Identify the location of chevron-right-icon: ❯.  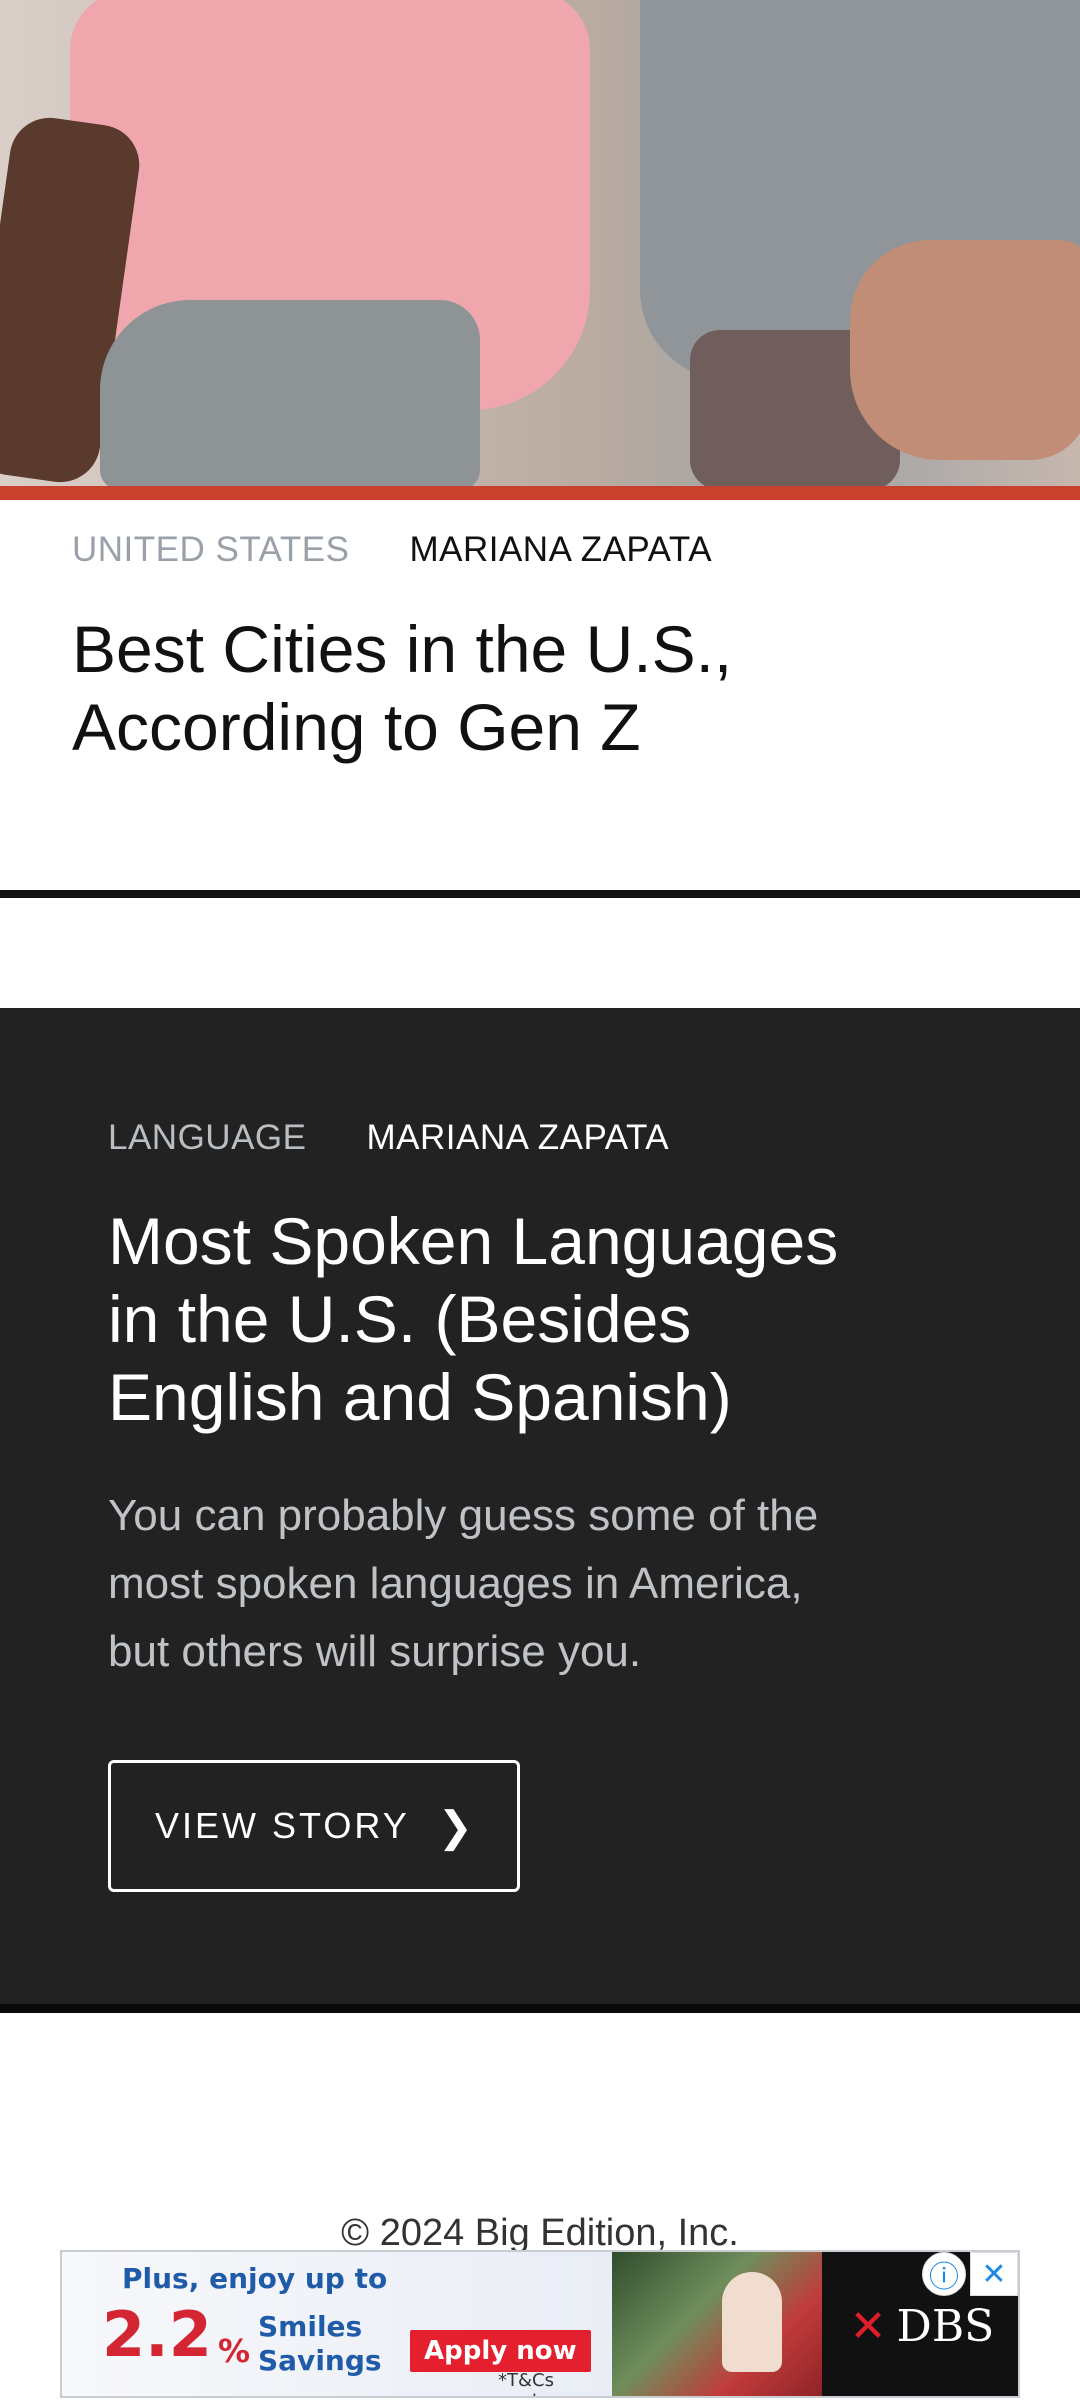
(455, 1826).